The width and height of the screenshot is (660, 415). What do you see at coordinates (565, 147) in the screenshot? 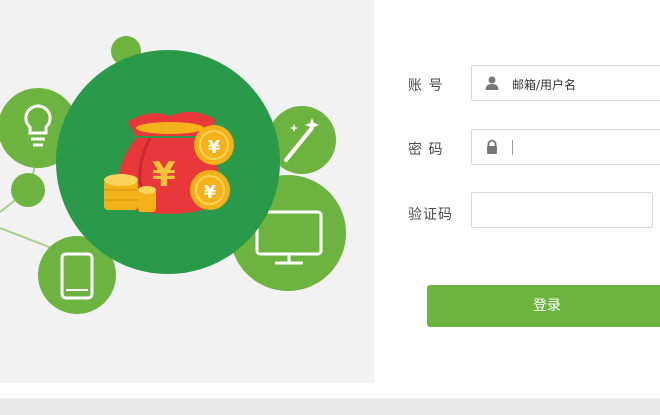
I see `password-input` at bounding box center [565, 147].